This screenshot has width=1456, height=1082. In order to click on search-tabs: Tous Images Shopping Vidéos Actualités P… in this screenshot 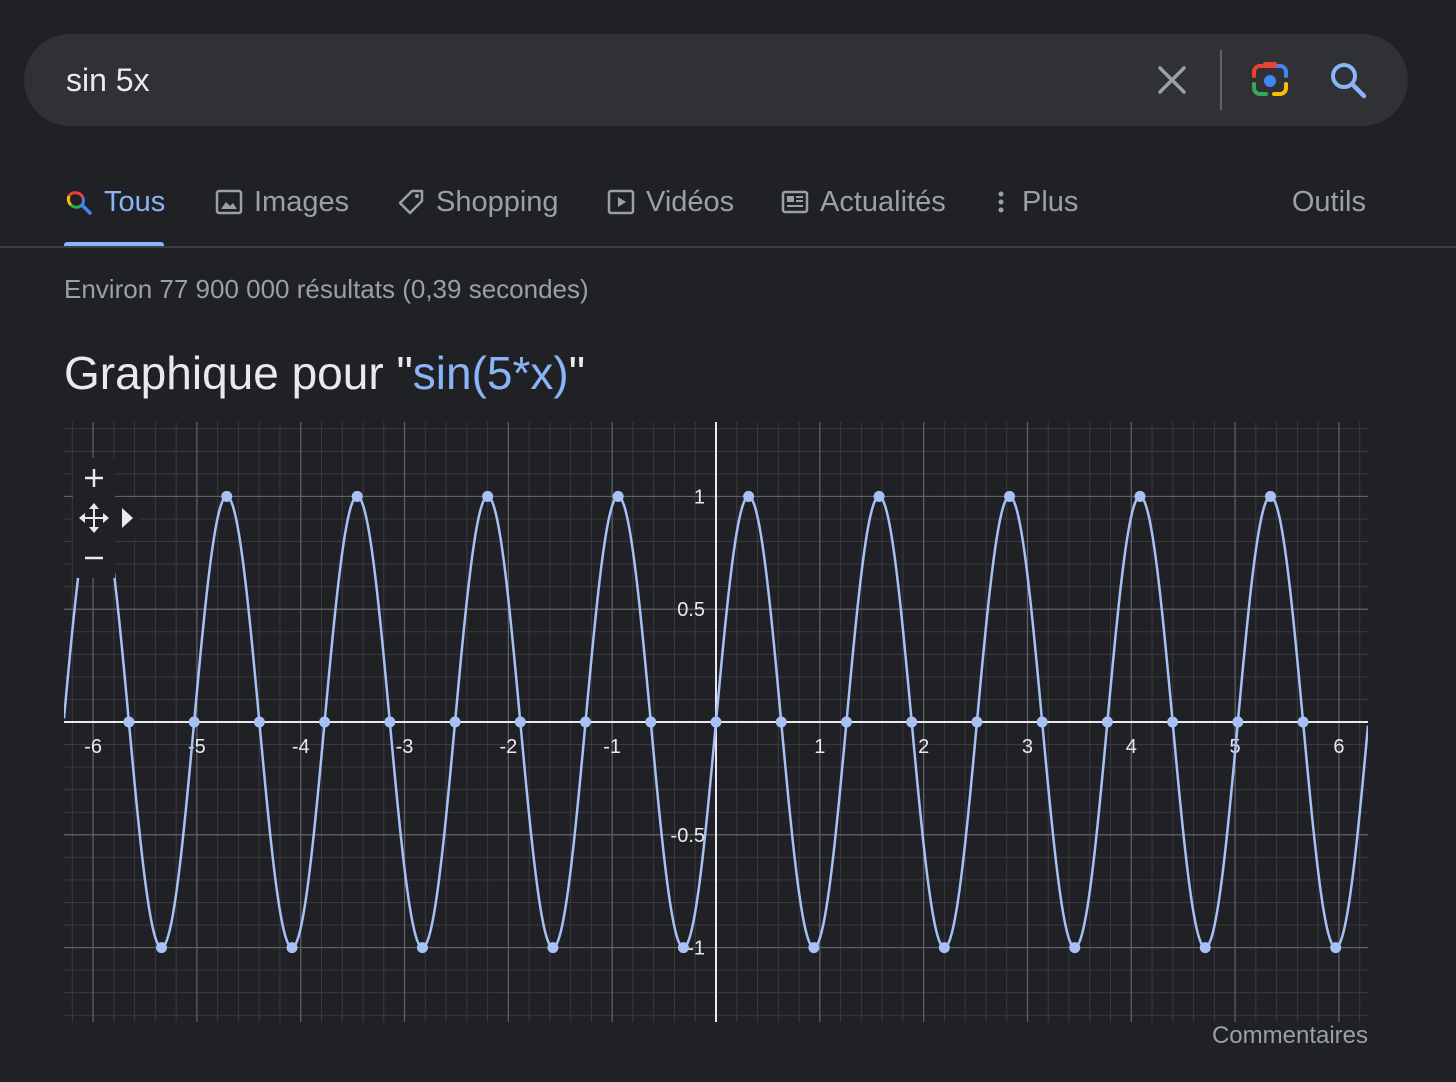, I will do `click(728, 209)`.